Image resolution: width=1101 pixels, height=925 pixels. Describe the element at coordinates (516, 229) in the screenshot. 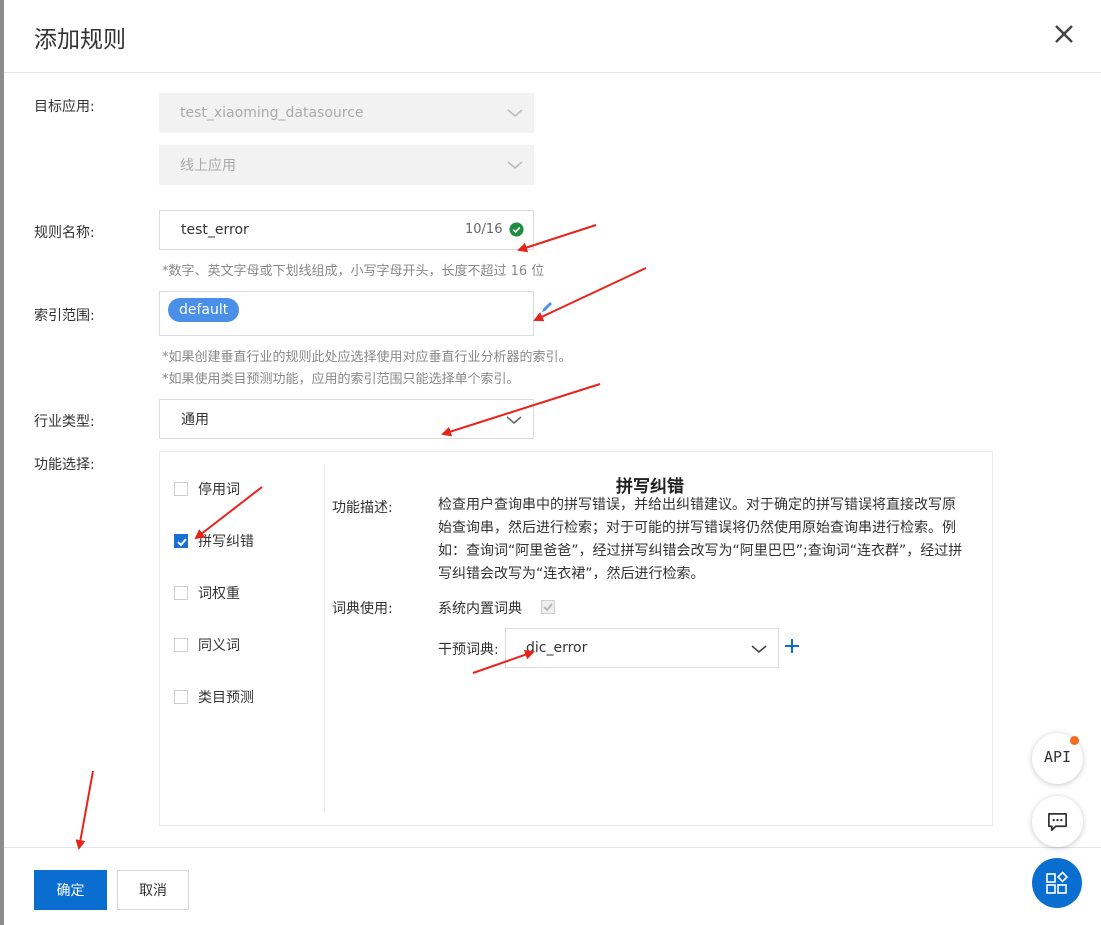

I see `check-circle-icon` at that location.